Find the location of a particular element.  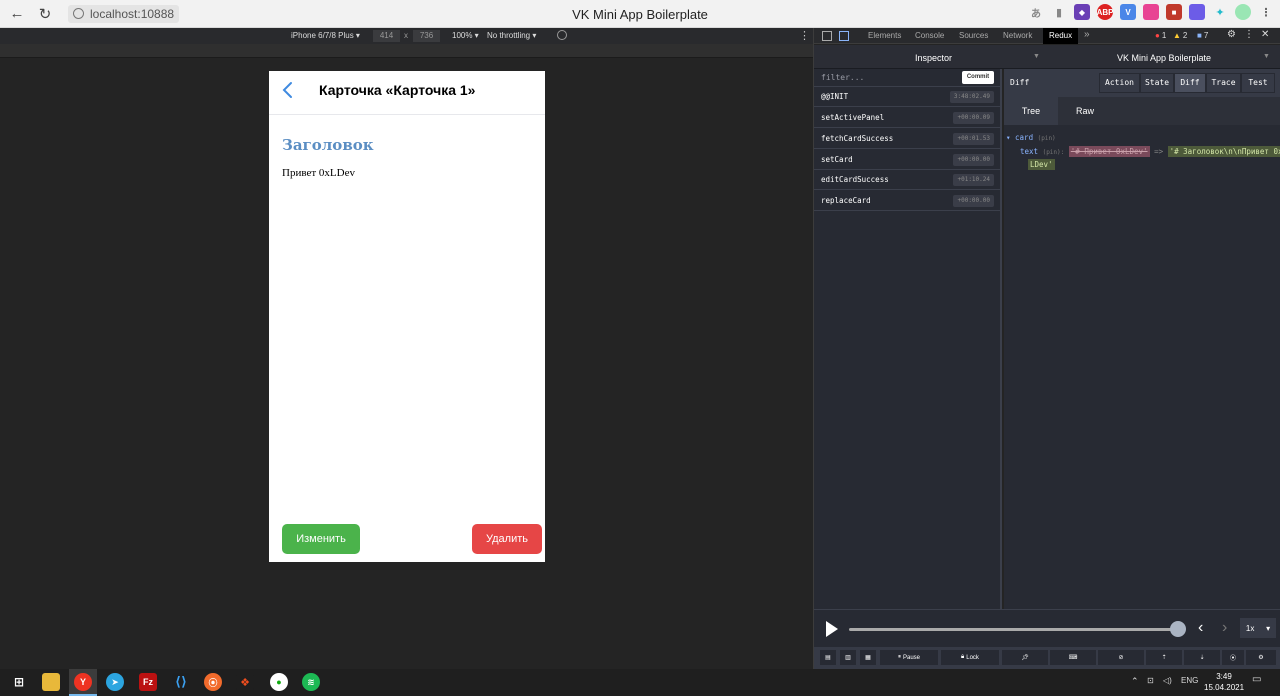

settings-button: ⚙ is located at coordinates (1261, 657).